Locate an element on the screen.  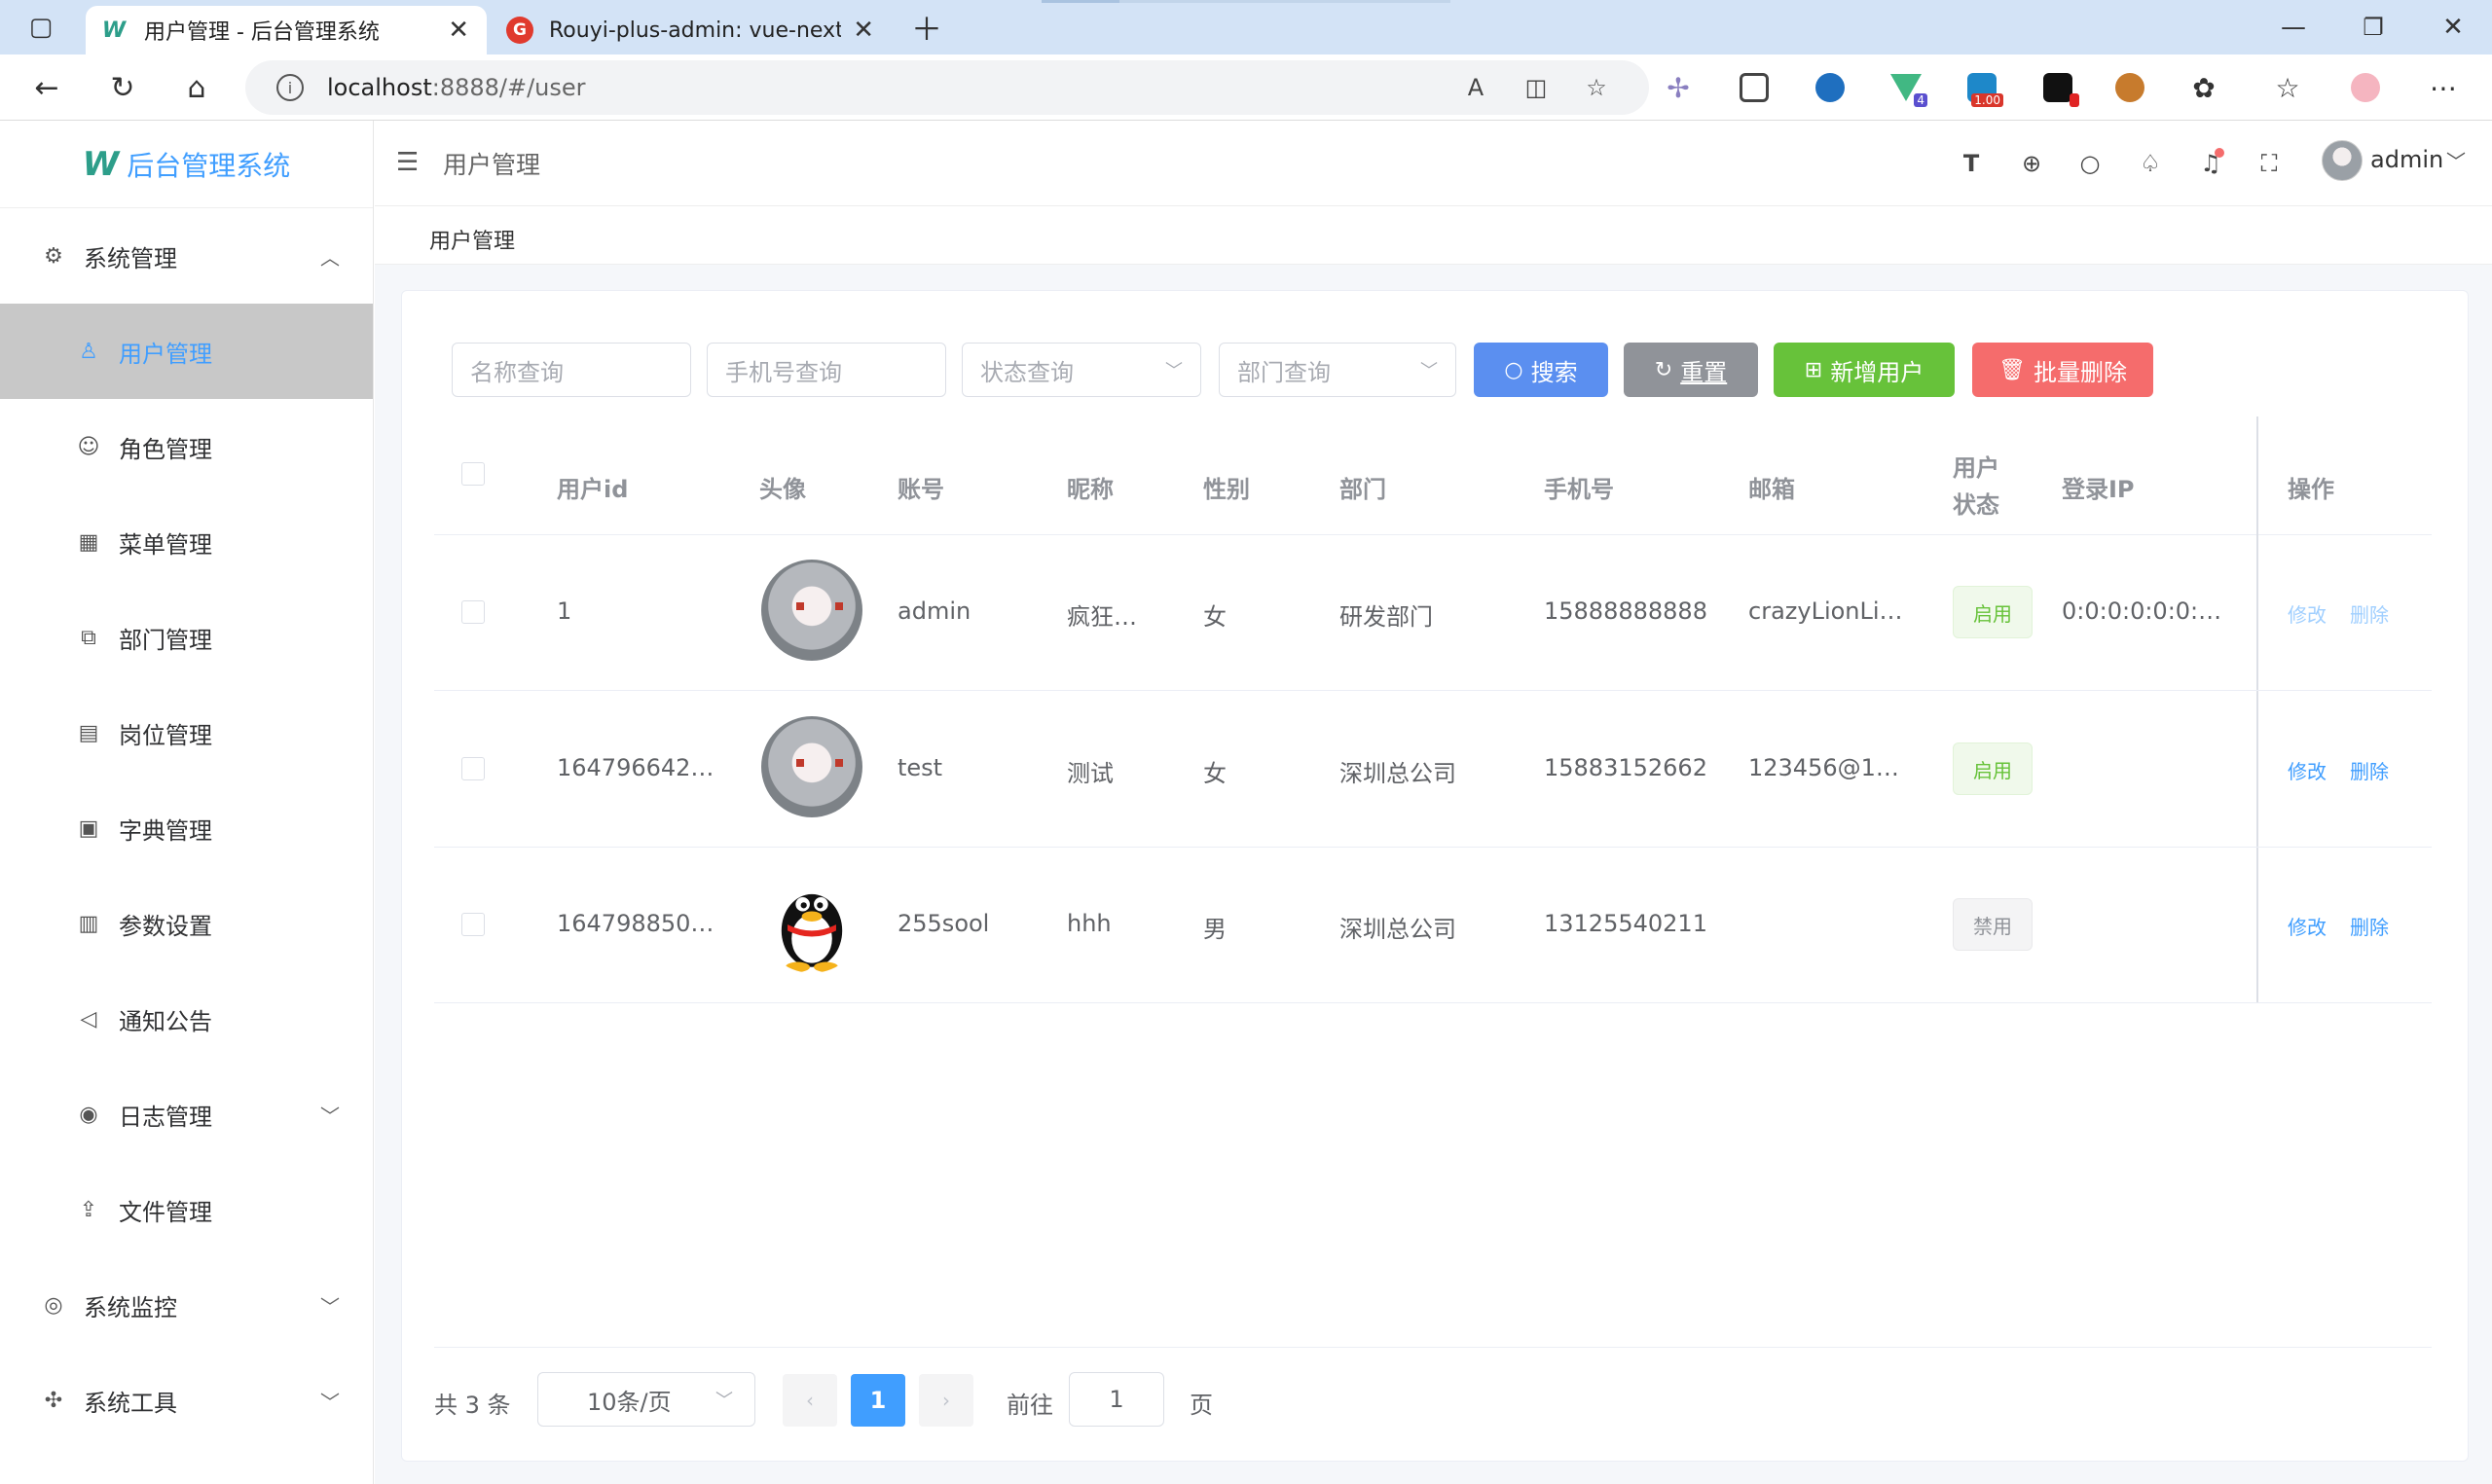
page-size-select: 10条/页 ﹀ is located at coordinates (646, 1400).